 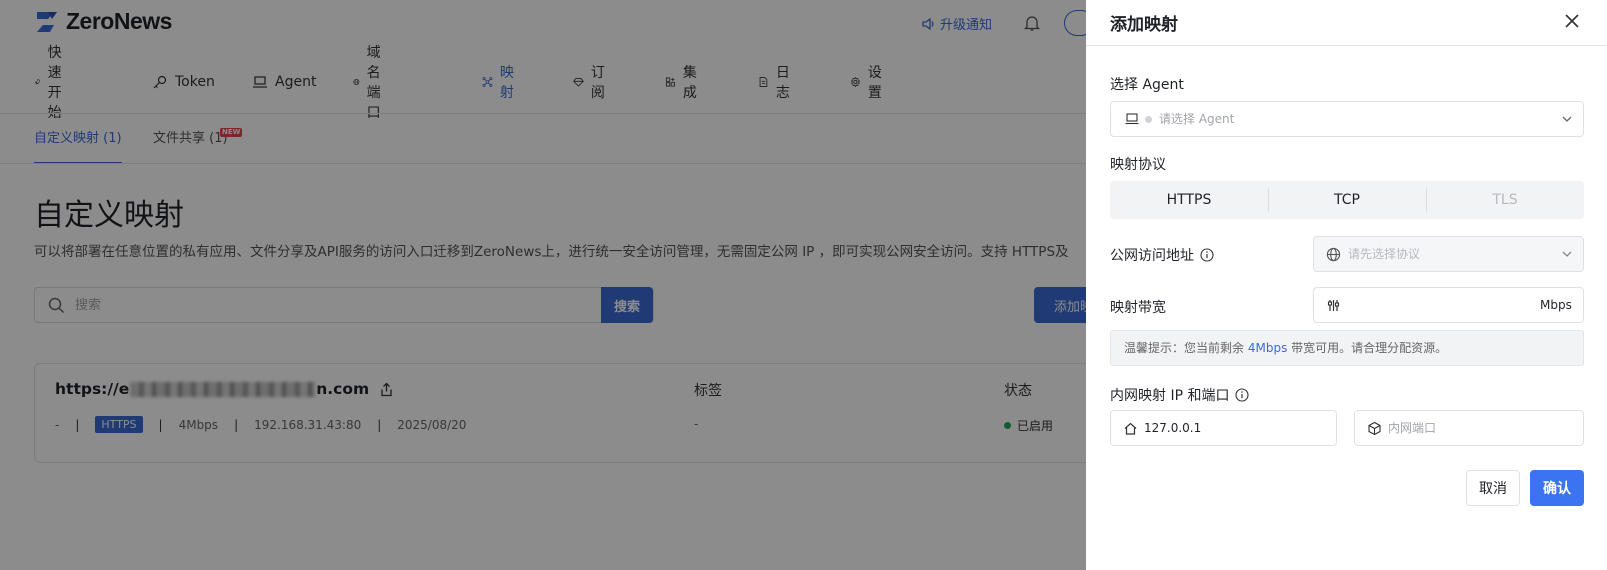 I want to click on bandwidth-label-text: 映射带宽, so click(x=1138, y=308).